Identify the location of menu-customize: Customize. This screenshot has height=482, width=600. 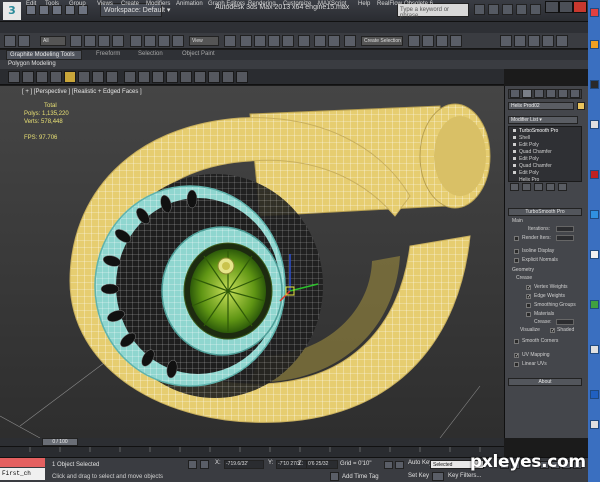
(297, 4).